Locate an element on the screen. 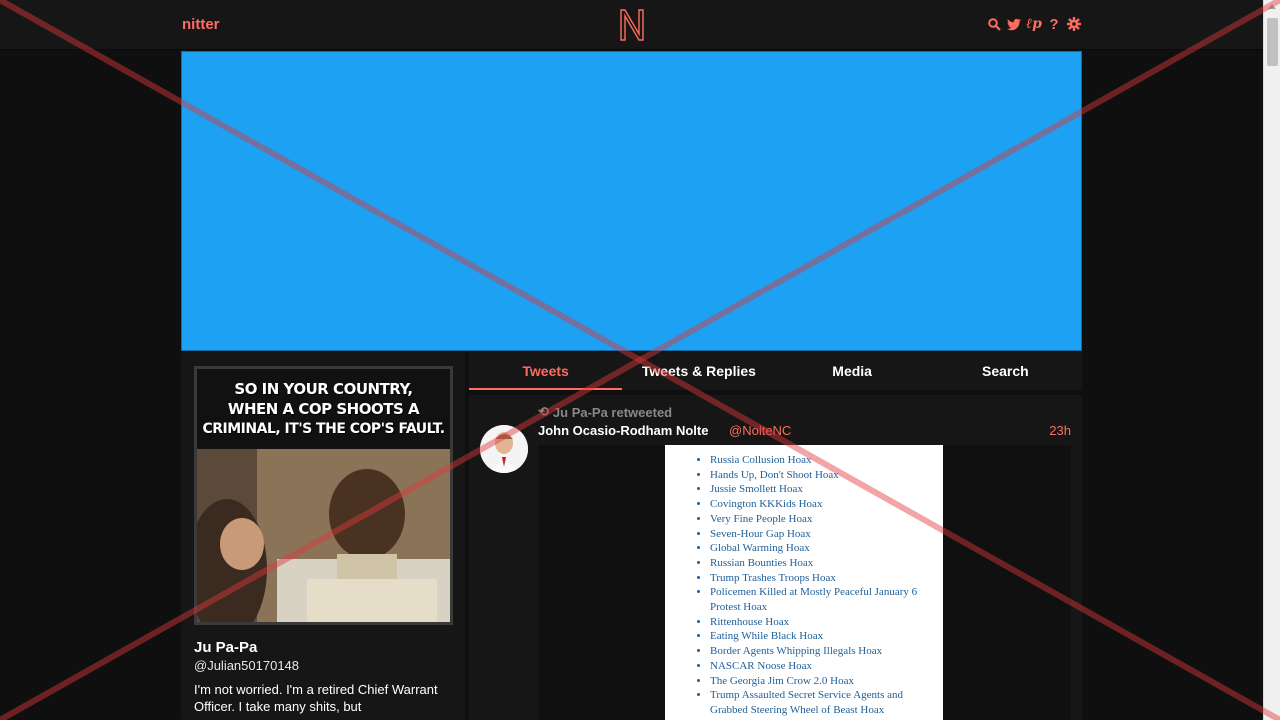  scroll-thumb is located at coordinates (1272, 42).